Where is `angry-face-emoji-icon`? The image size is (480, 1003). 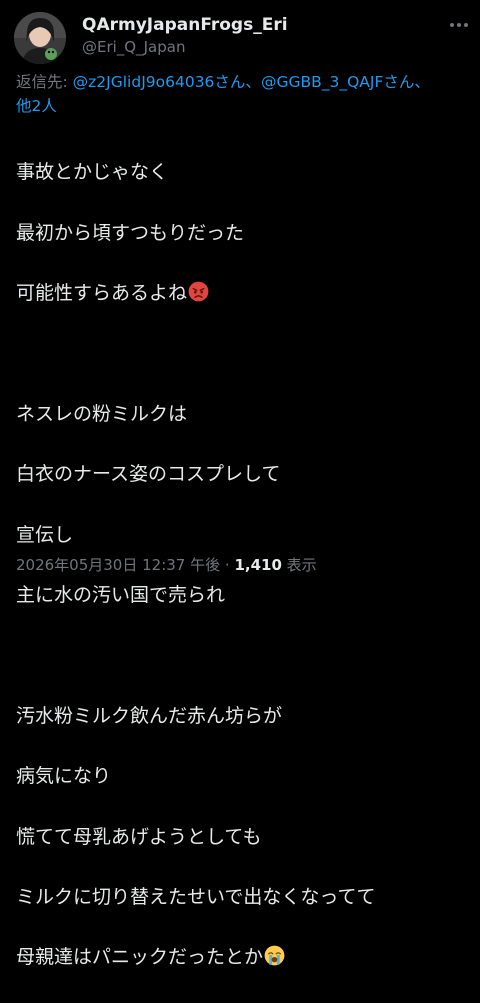
angry-face-emoji-icon is located at coordinates (198, 291).